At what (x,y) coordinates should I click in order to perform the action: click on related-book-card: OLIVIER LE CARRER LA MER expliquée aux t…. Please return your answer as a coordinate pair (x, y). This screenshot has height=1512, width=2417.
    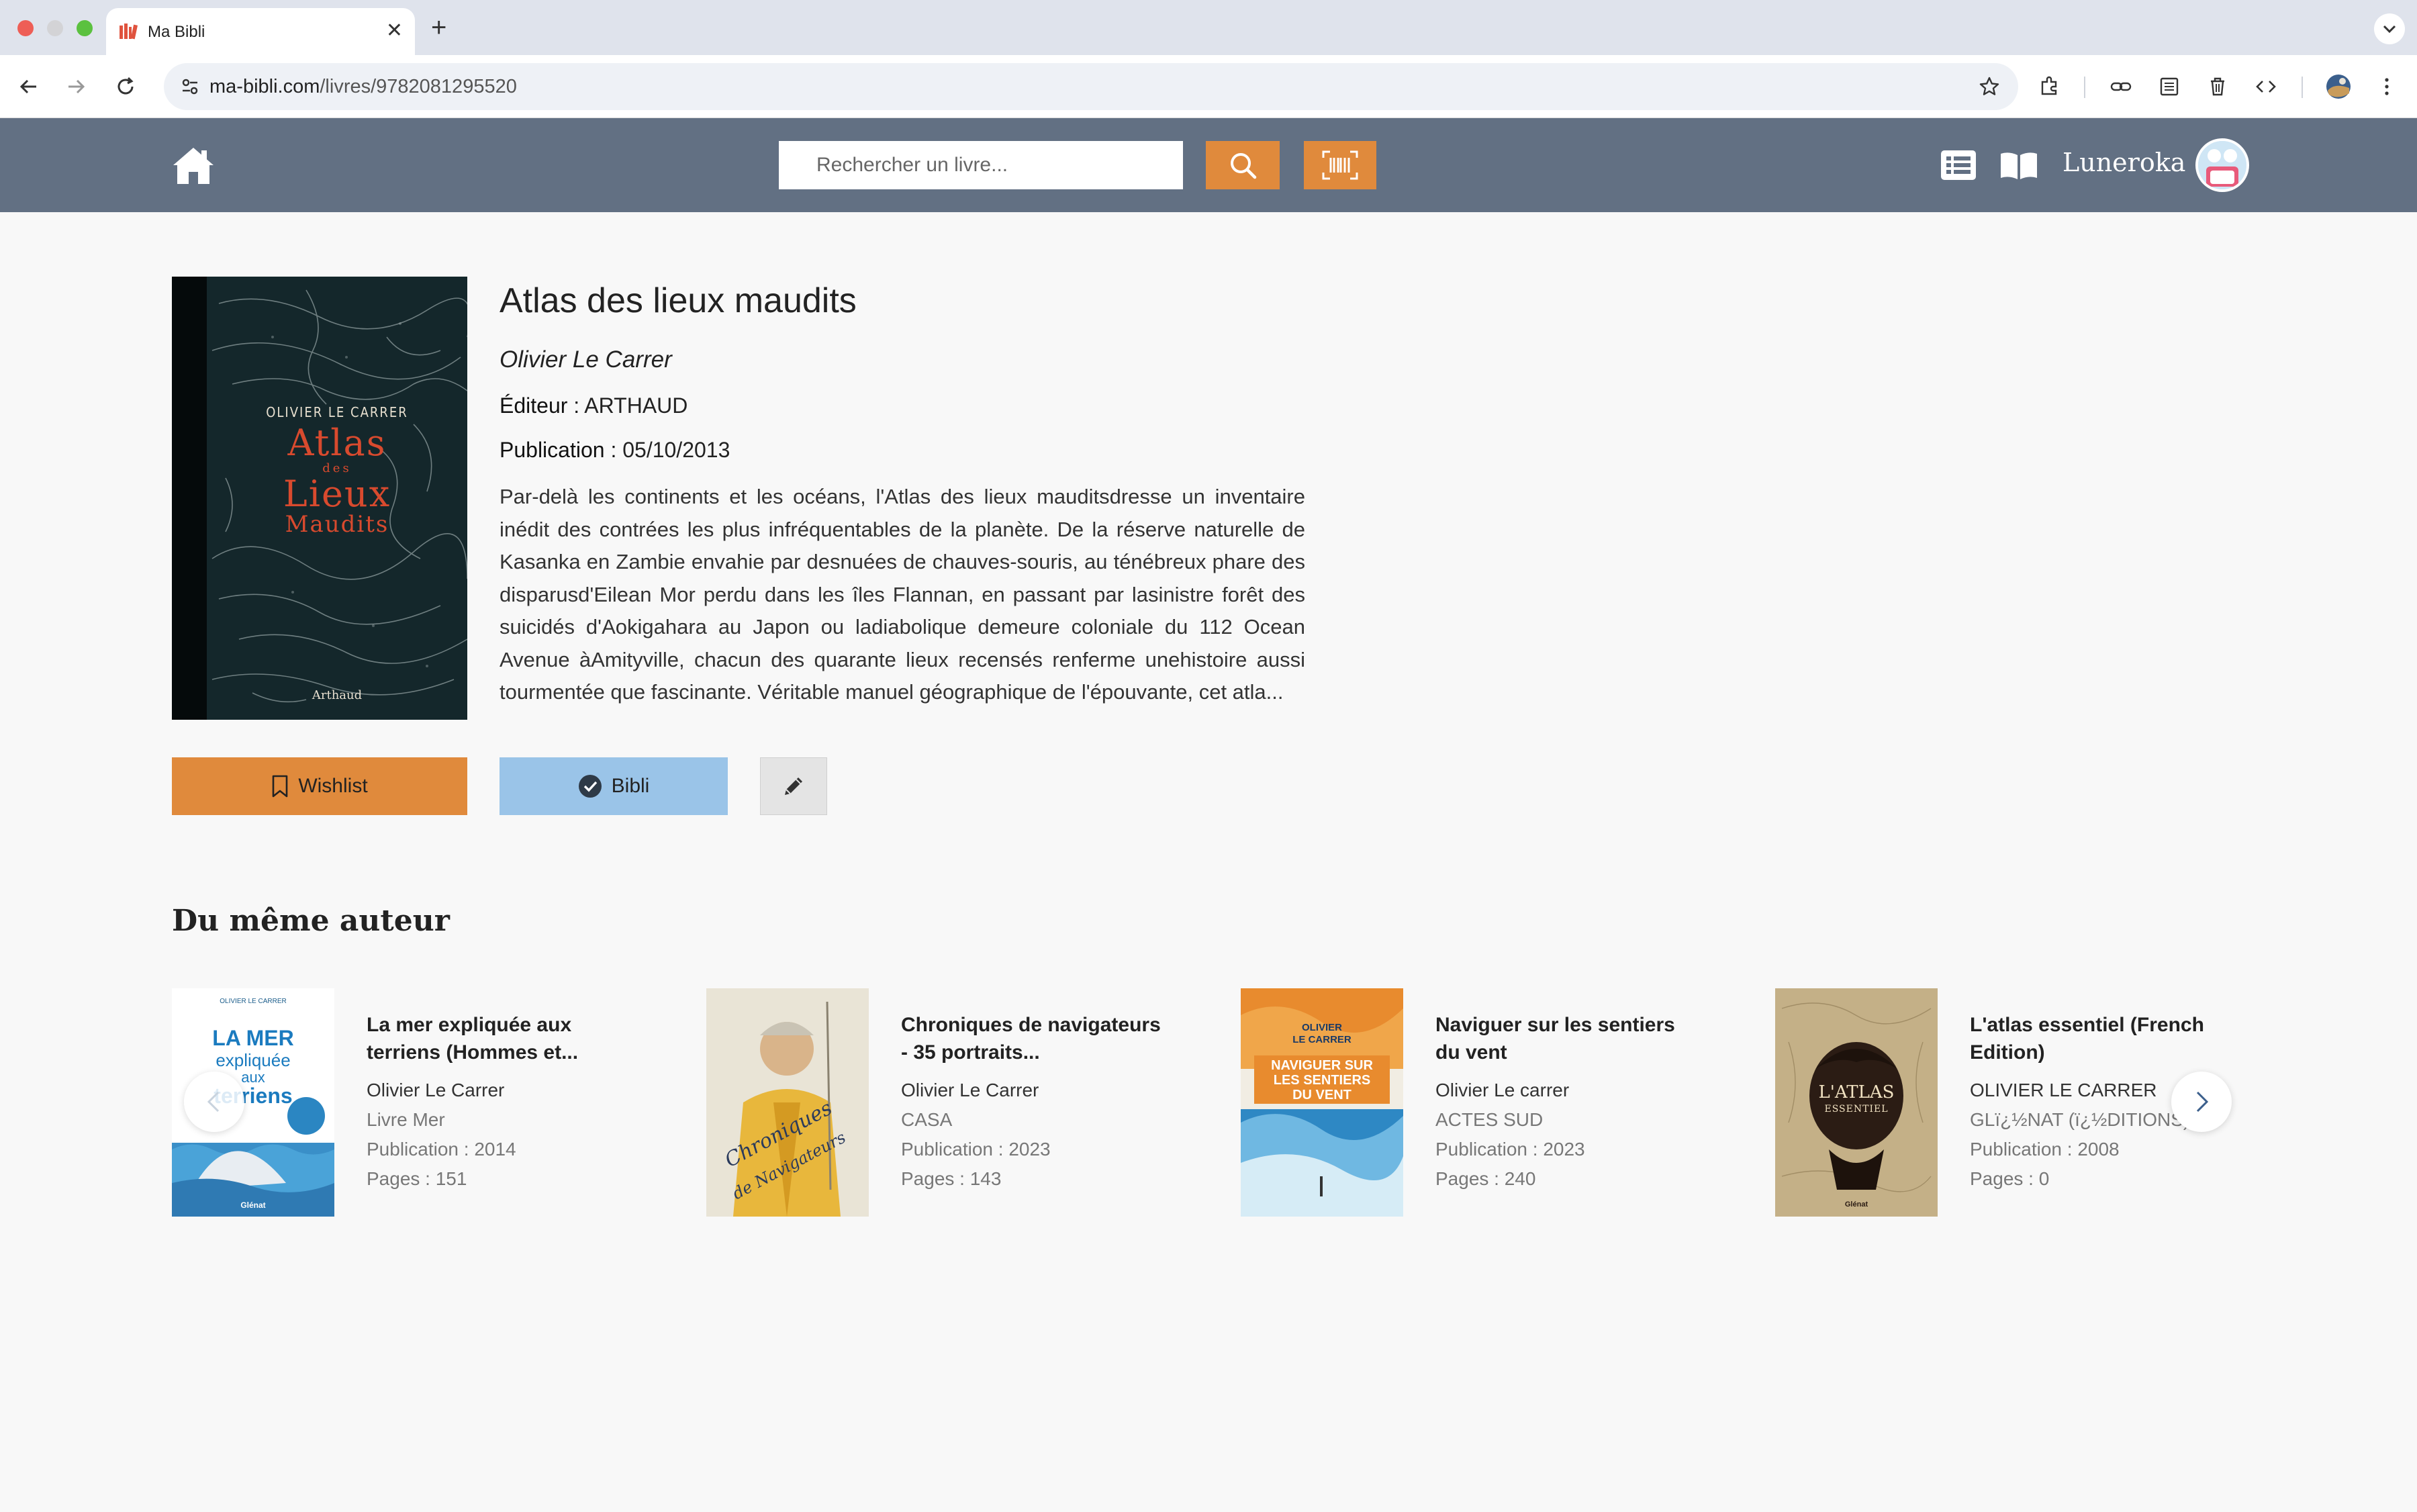
    Looking at the image, I should click on (414, 1102).